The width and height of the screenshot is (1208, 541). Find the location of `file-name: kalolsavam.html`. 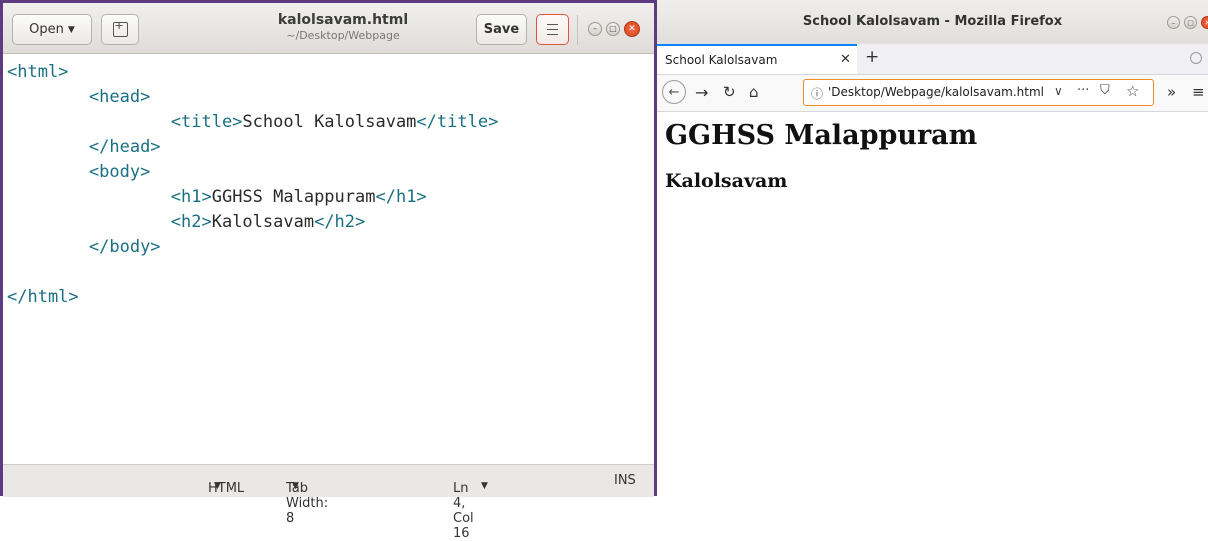

file-name: kalolsavam.html is located at coordinates (343, 20).